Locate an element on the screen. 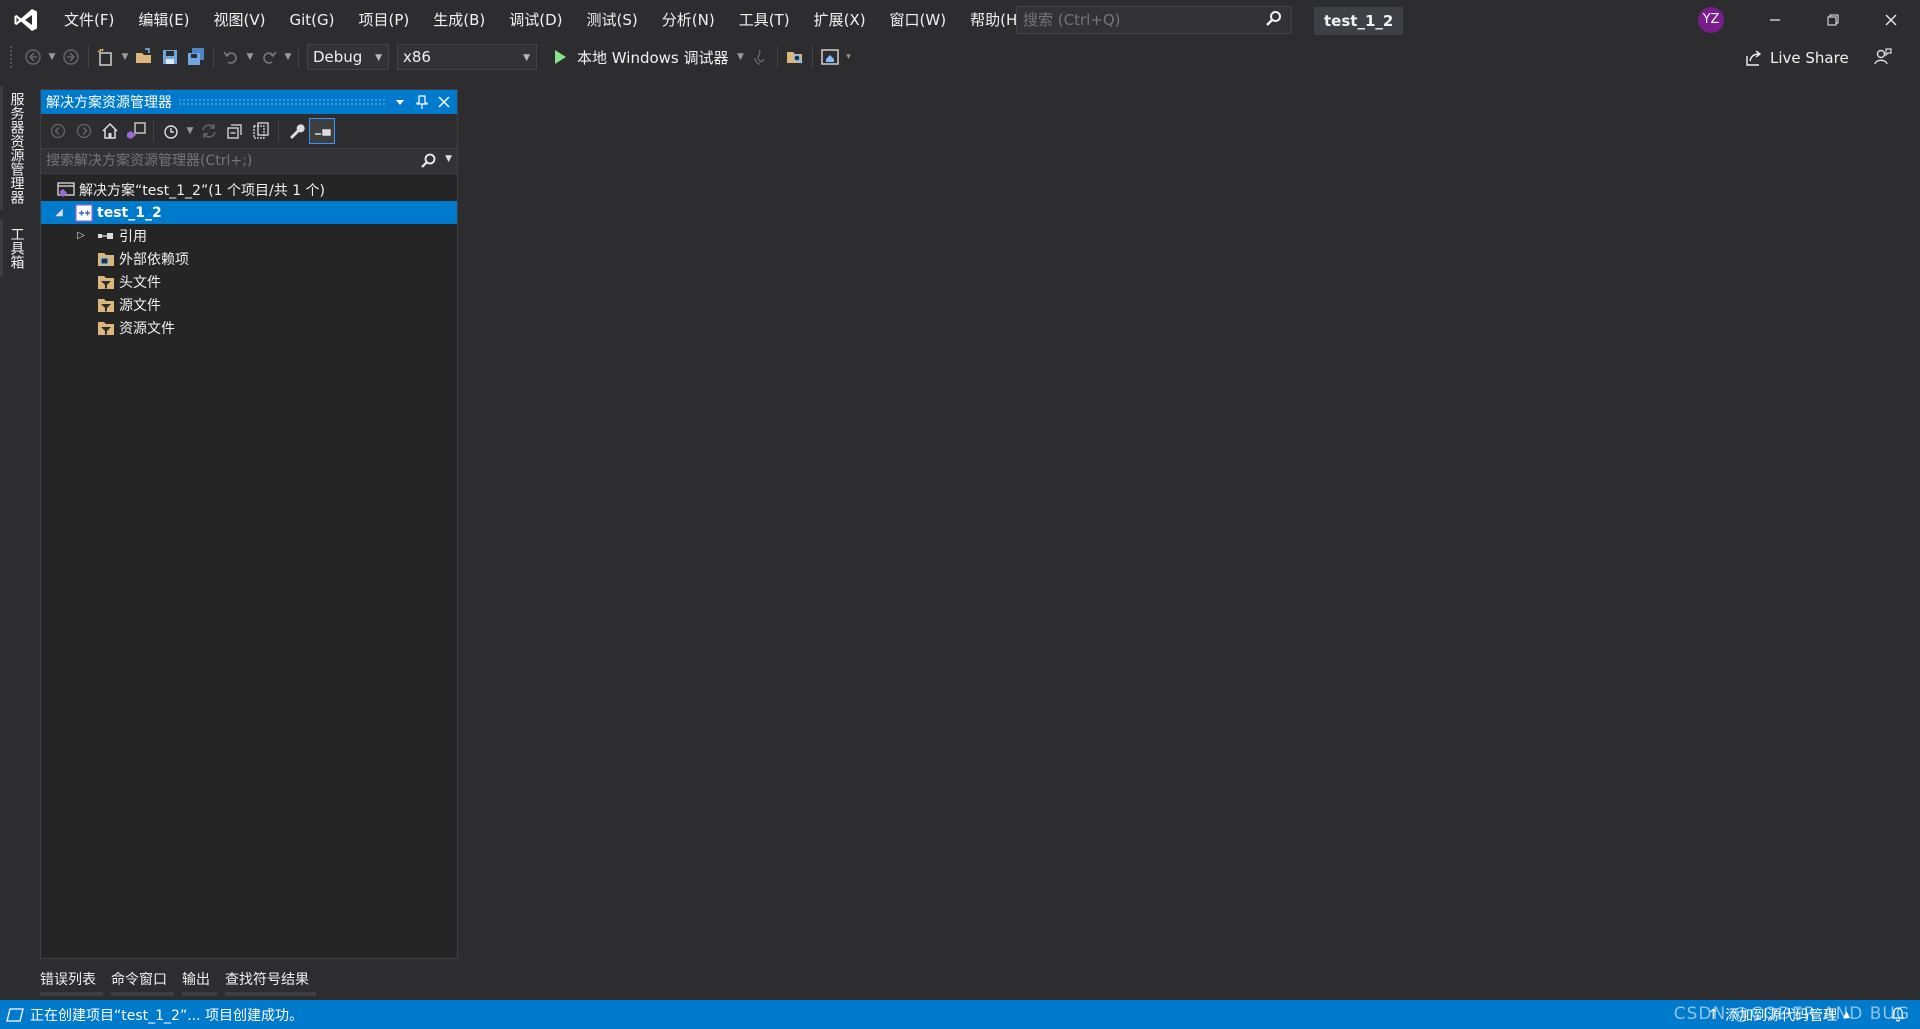 This screenshot has height=1029, width=1920. solution-explorer-search: ▼ is located at coordinates (249, 161).